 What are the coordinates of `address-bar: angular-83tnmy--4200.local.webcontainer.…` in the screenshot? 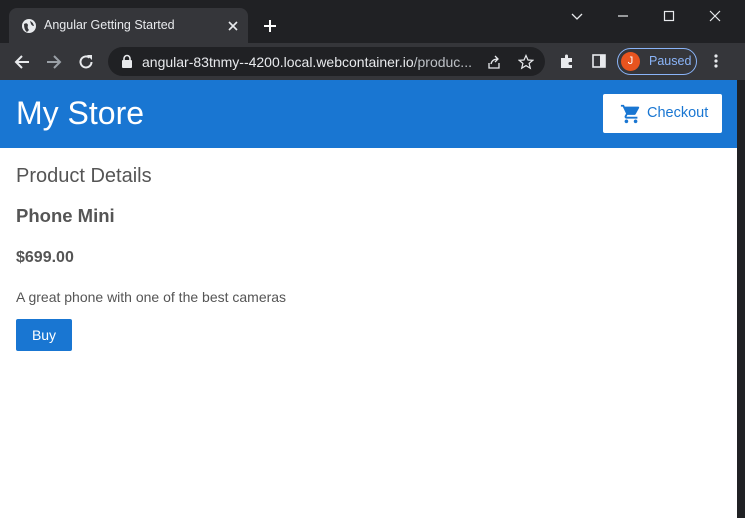 It's located at (326, 61).